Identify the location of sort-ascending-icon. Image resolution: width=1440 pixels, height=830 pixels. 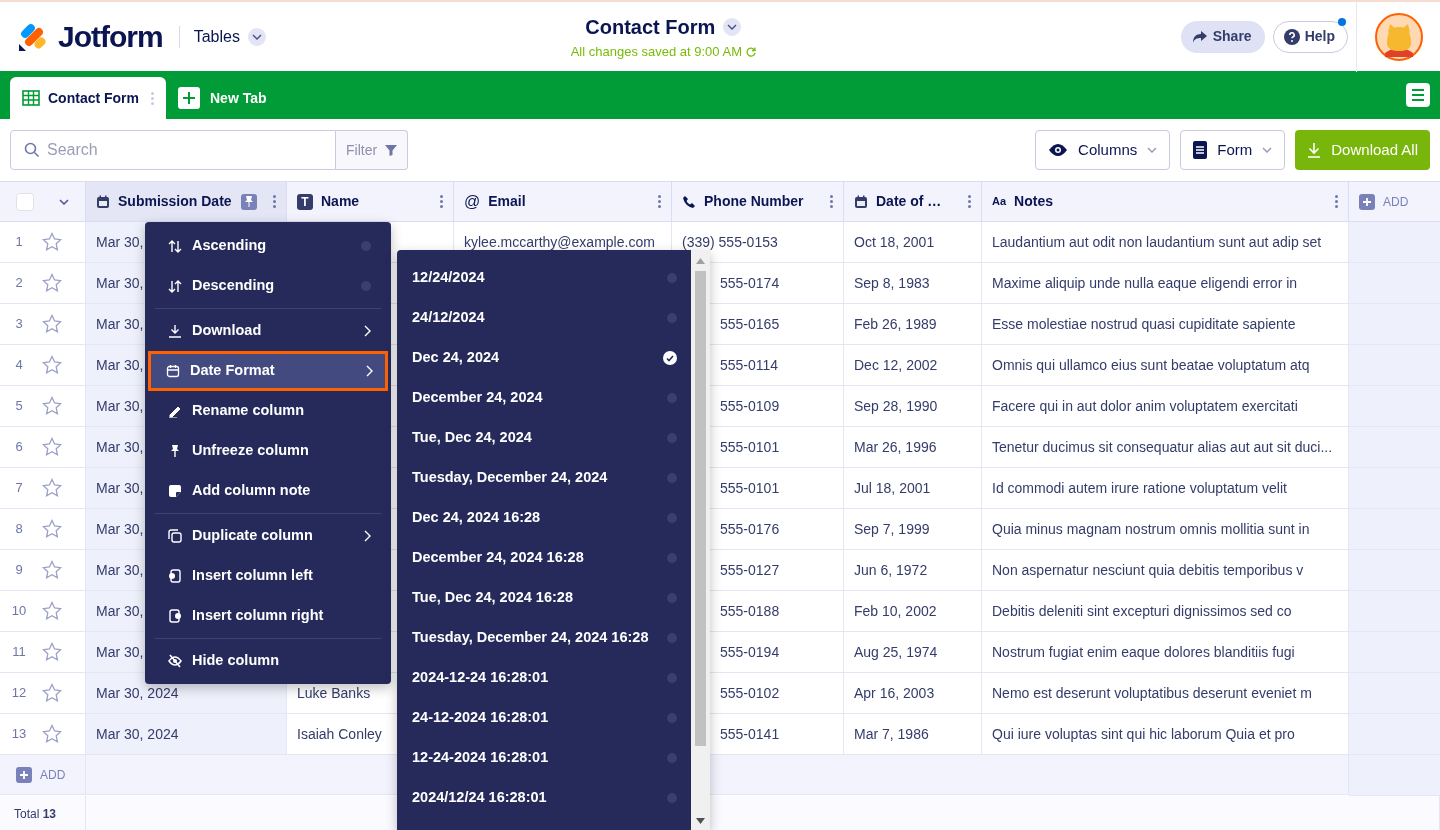
(175, 246).